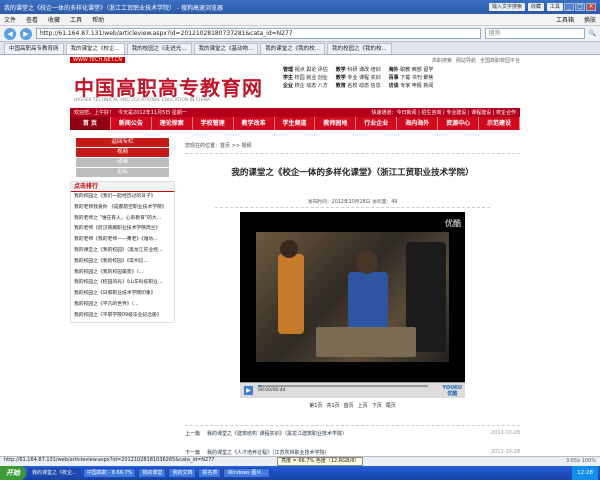 Image resolution: width=600 pixels, height=480 pixels. I want to click on taskbar-item: 我的课堂, so click(152, 473).